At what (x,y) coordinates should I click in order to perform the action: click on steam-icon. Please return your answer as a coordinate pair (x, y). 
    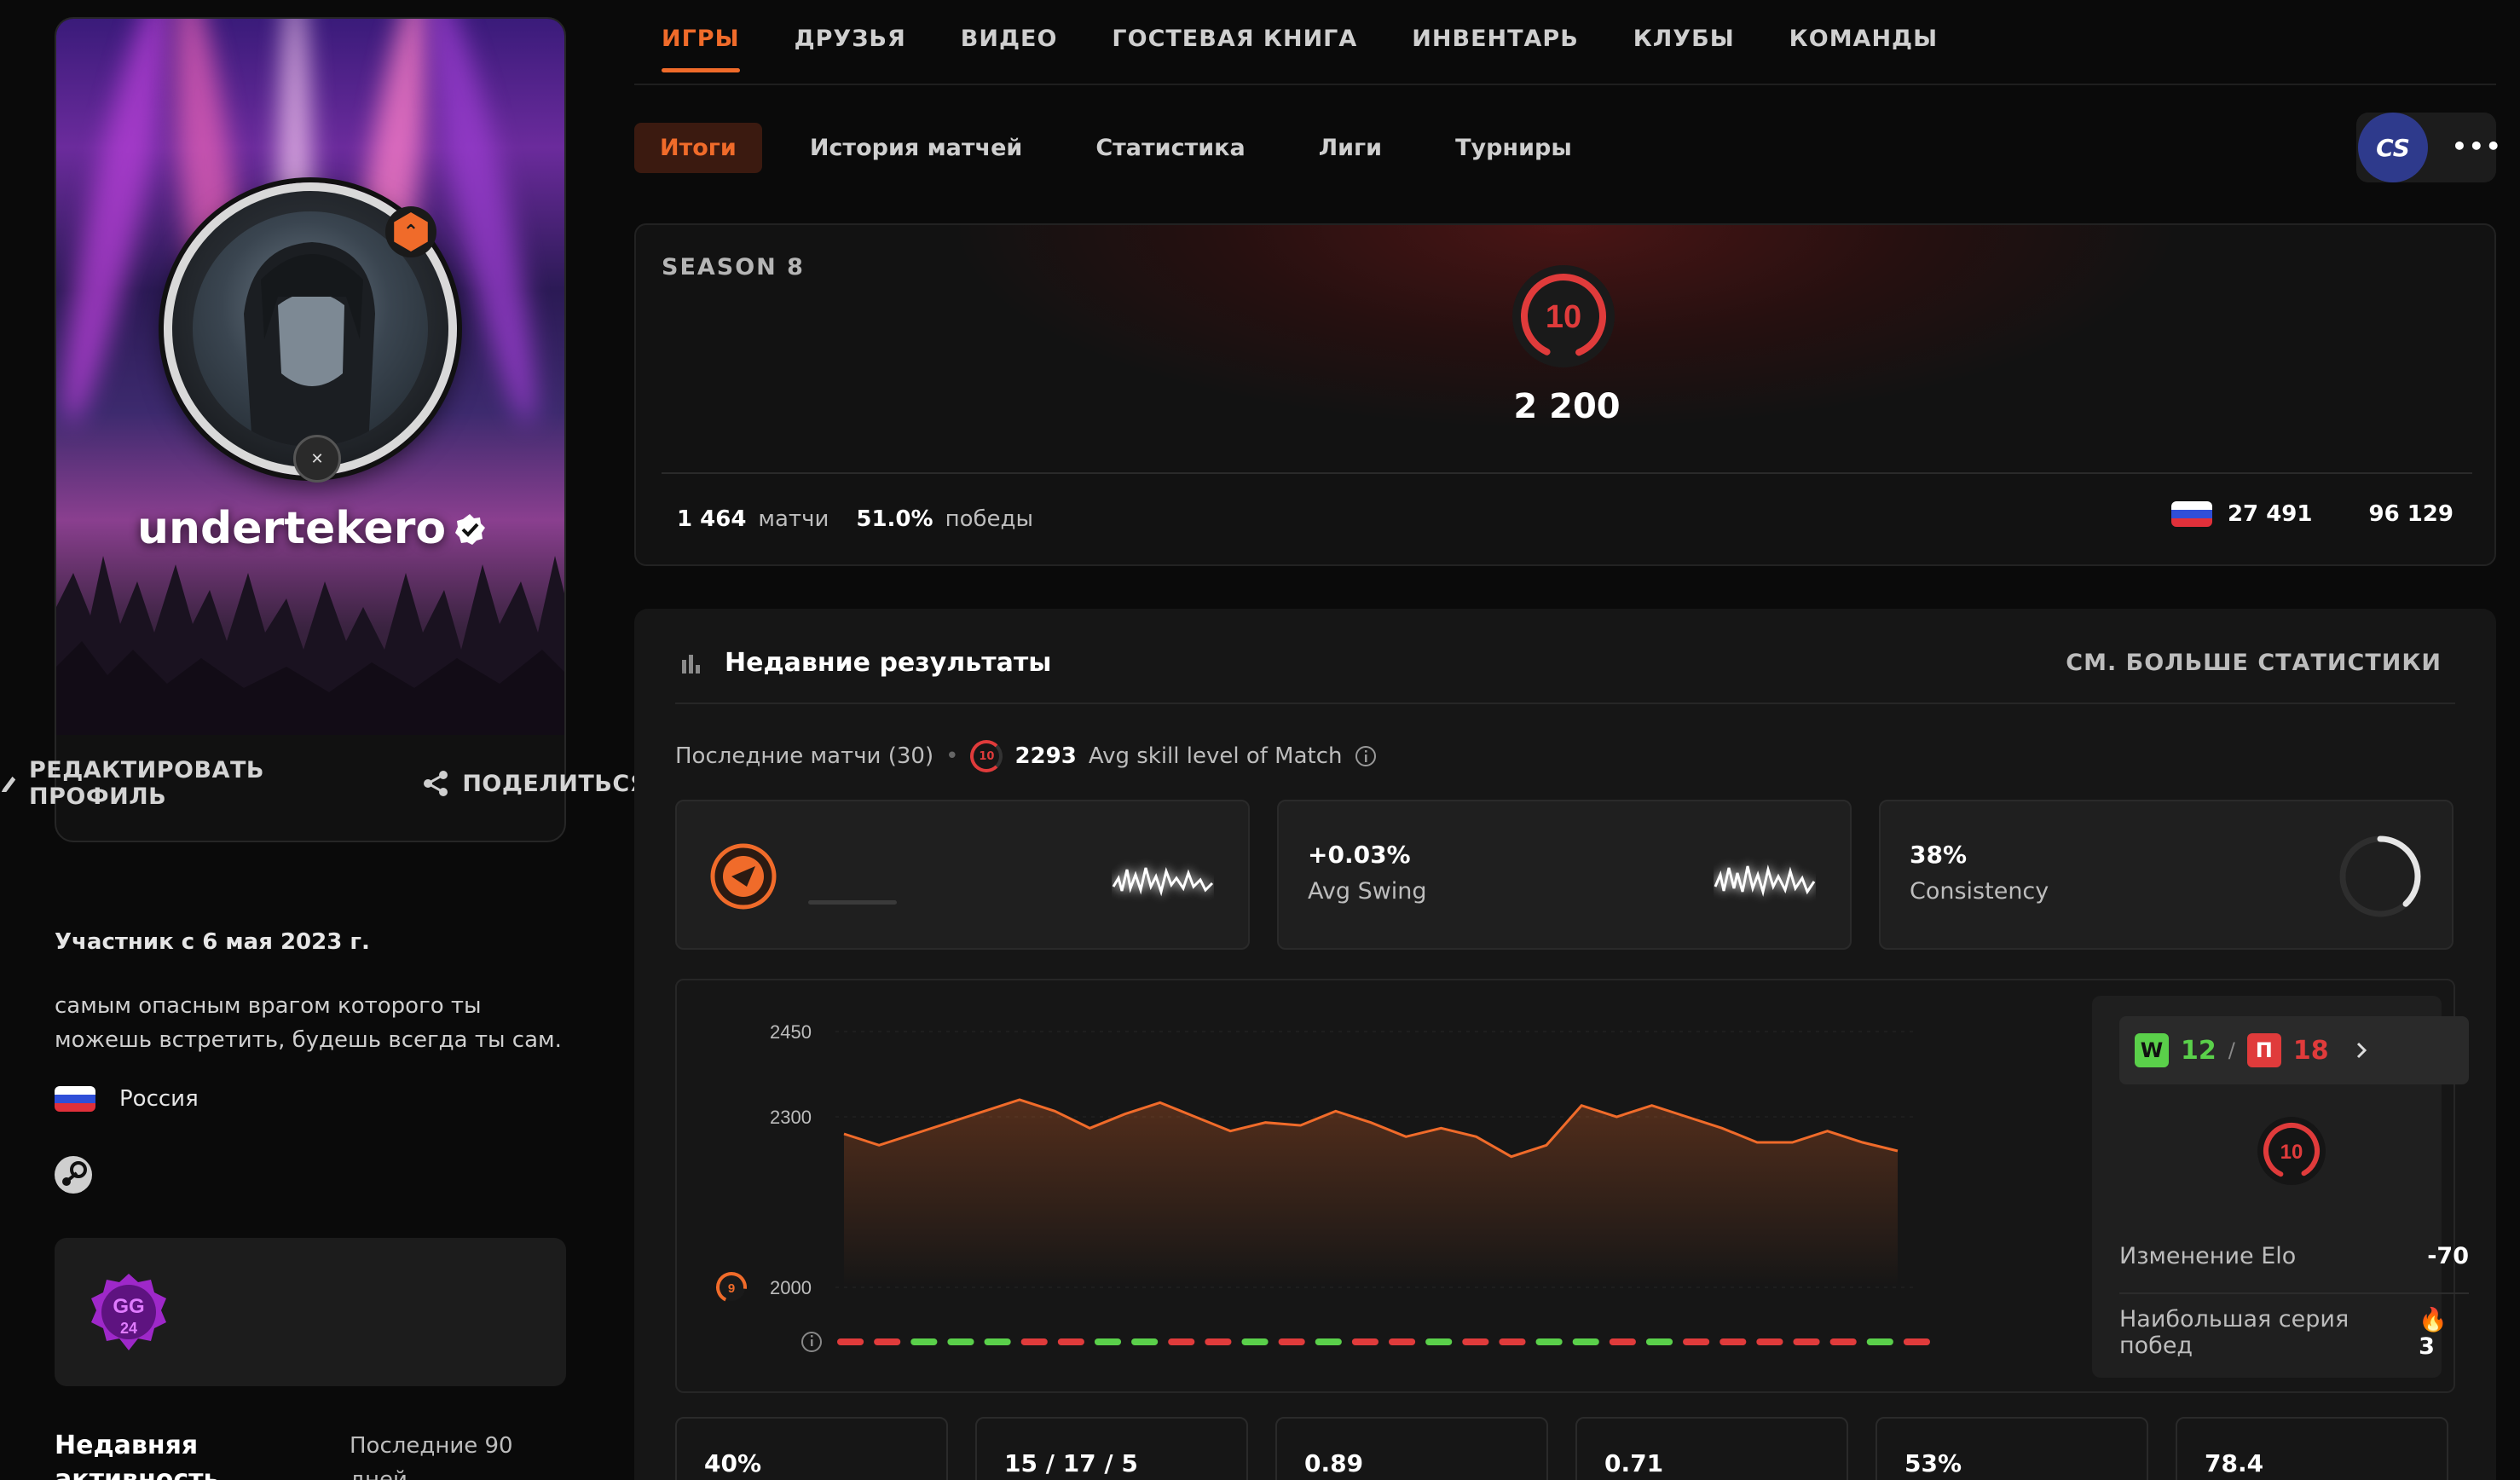
    Looking at the image, I should click on (73, 1175).